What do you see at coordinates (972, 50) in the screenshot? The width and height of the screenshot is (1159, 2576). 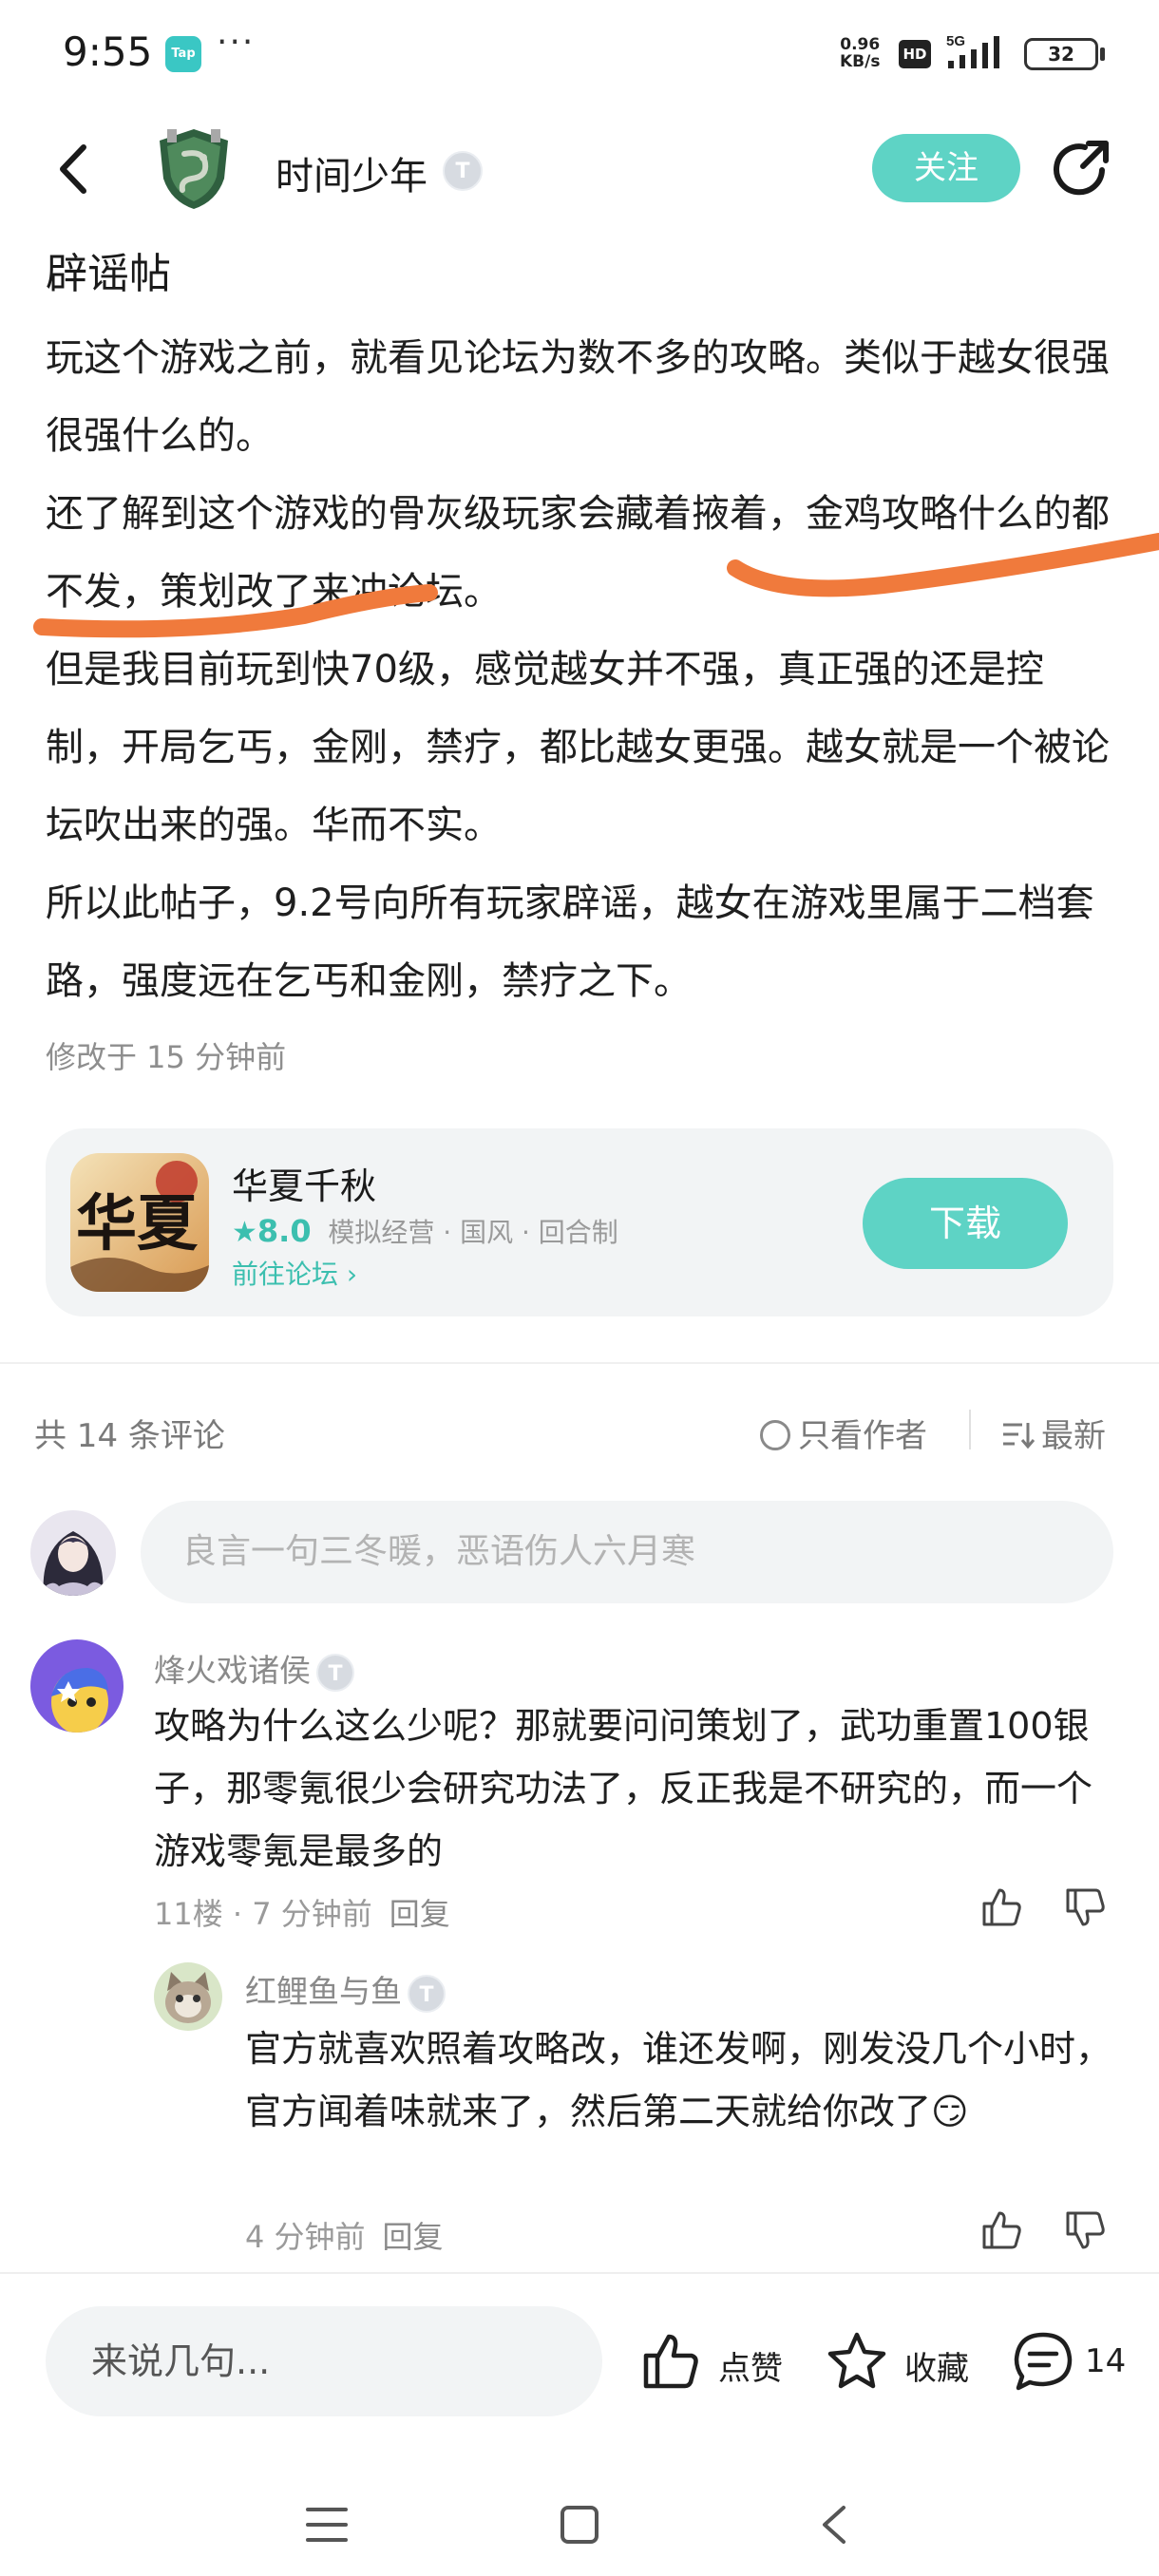 I see `signal-icon: 5G` at bounding box center [972, 50].